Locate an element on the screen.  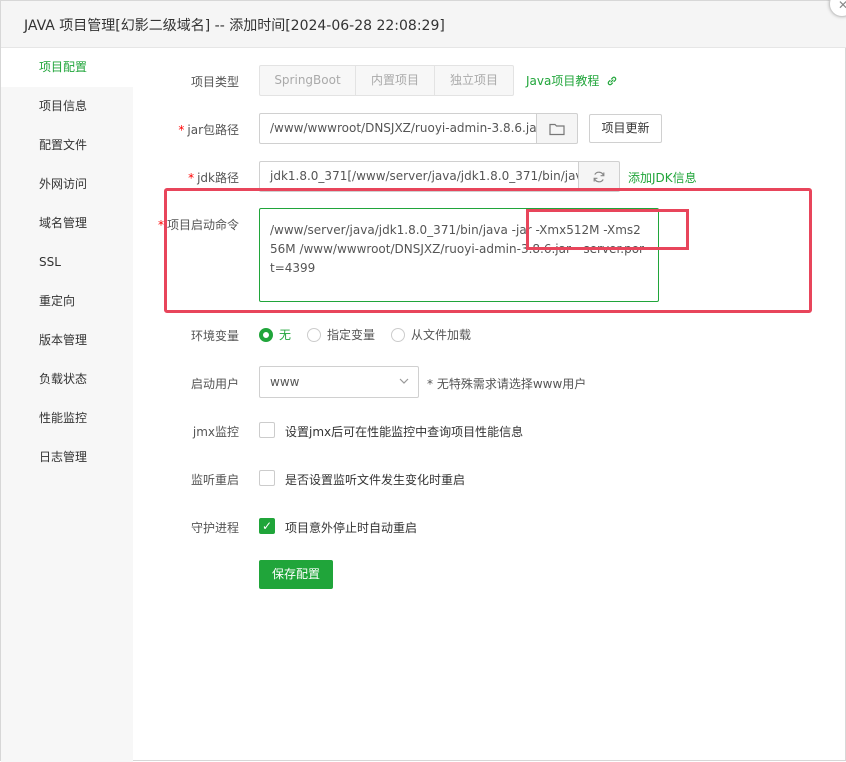
project-type-label: 项目类型 is located at coordinates (214, 82).